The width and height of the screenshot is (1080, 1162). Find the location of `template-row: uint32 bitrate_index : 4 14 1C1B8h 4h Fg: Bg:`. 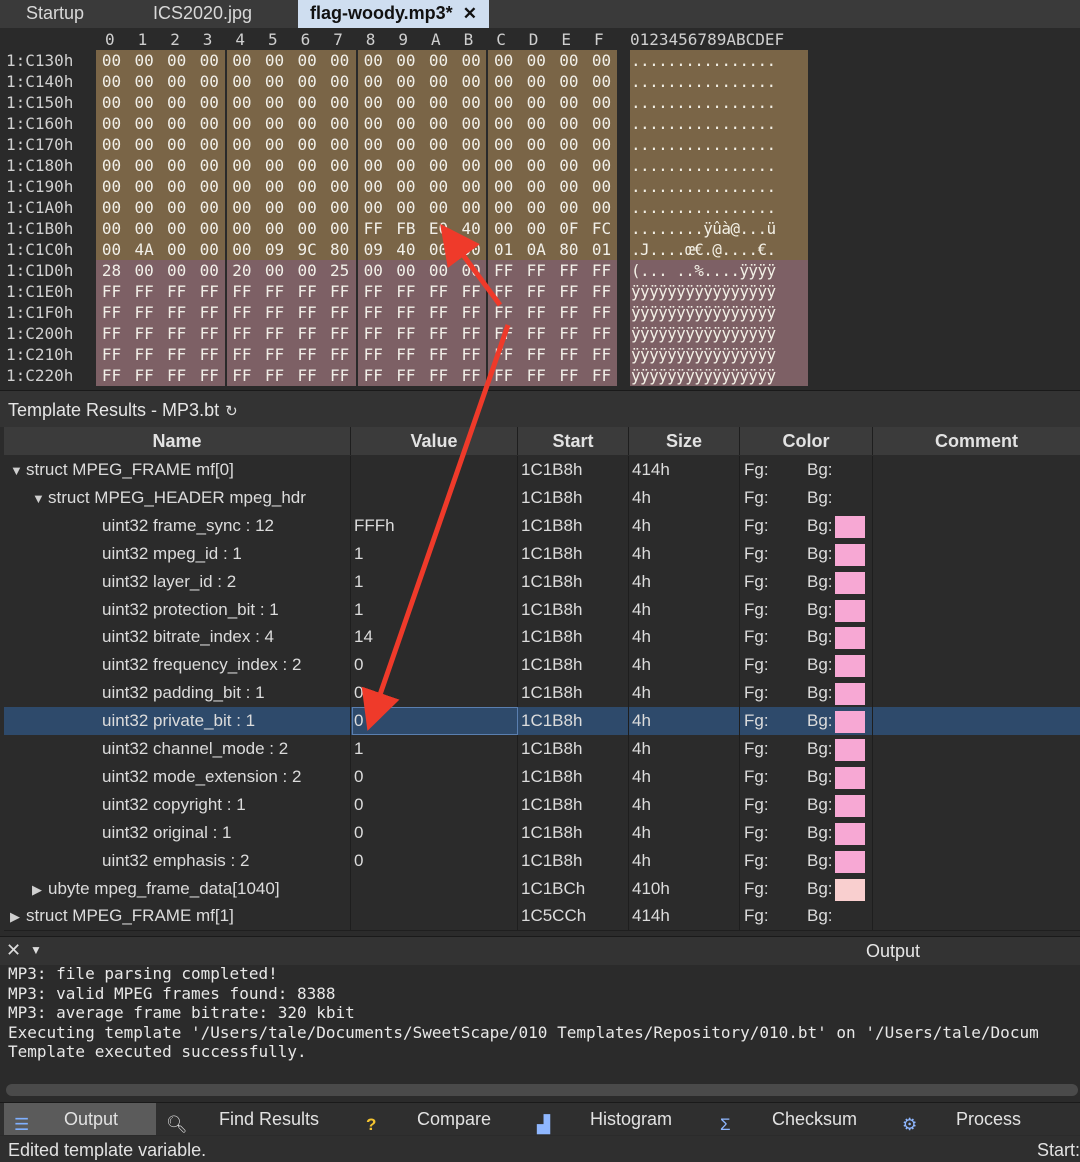

template-row: uint32 bitrate_index : 4 14 1C1B8h 4h Fg: Bg: is located at coordinates (542, 638).